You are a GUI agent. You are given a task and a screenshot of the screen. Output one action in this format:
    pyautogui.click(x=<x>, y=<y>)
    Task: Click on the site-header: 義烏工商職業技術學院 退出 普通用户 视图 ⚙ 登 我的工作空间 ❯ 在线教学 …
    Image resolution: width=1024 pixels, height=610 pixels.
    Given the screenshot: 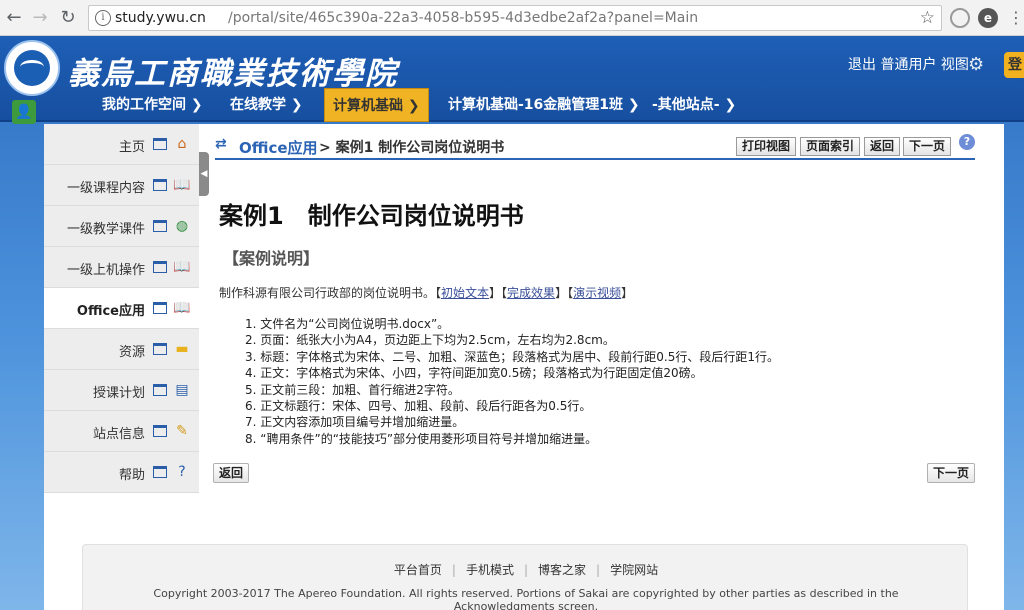 What is the action you would take?
    pyautogui.click(x=512, y=79)
    